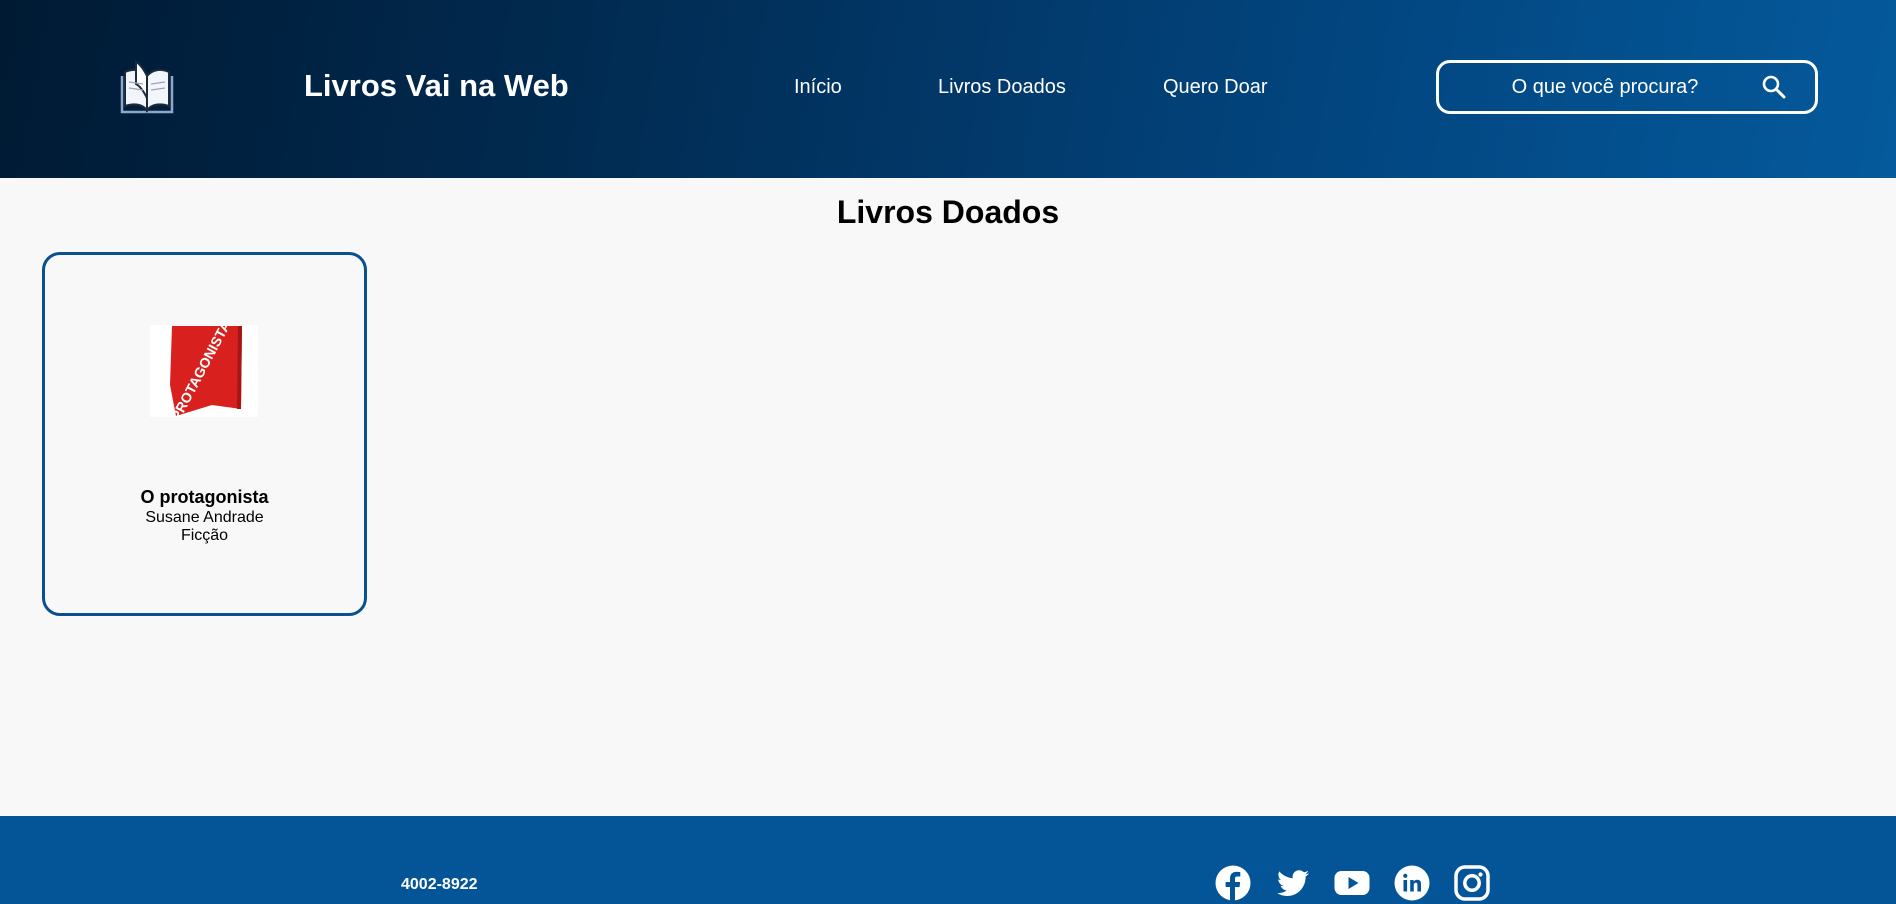 This screenshot has width=1896, height=904. I want to click on nav-link-quero-doar: Quero Doar, so click(1215, 87).